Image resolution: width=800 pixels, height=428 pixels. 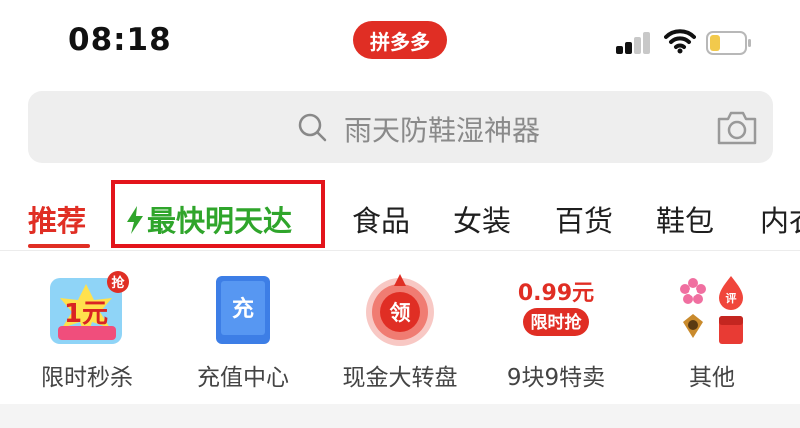 I want to click on tab-label: 食品, so click(x=381, y=221).